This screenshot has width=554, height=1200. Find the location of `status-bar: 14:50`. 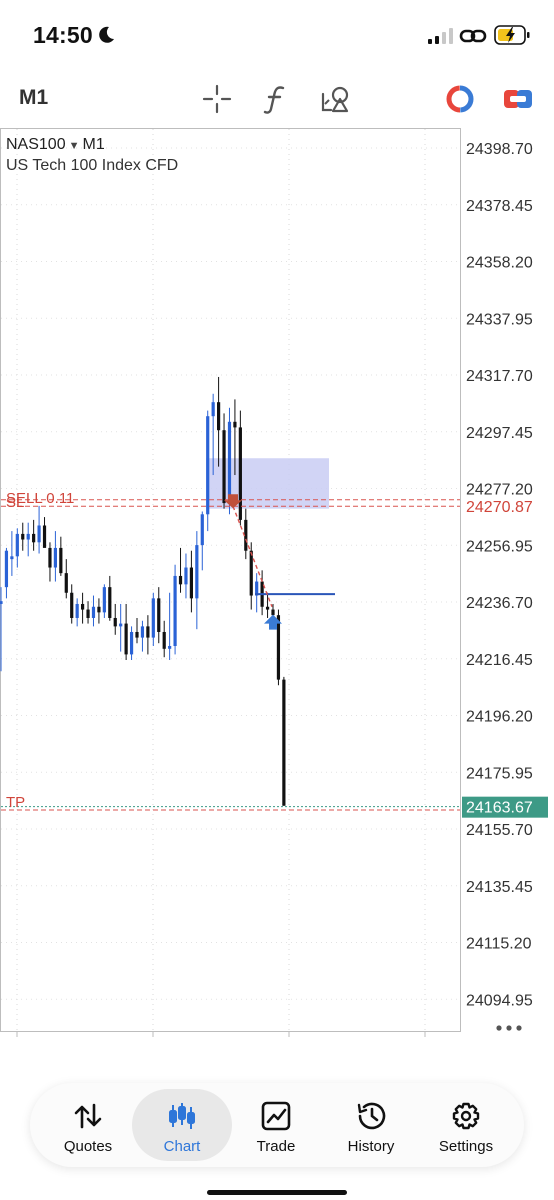

status-bar: 14:50 is located at coordinates (277, 35).